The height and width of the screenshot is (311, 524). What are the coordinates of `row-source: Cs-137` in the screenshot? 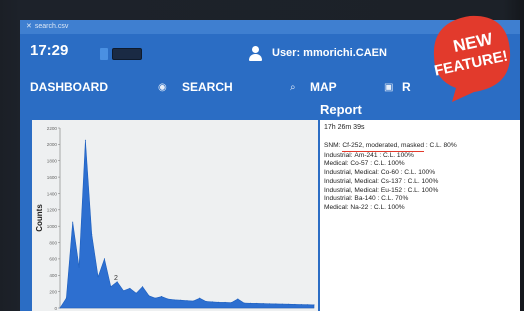 It's located at (391, 181).